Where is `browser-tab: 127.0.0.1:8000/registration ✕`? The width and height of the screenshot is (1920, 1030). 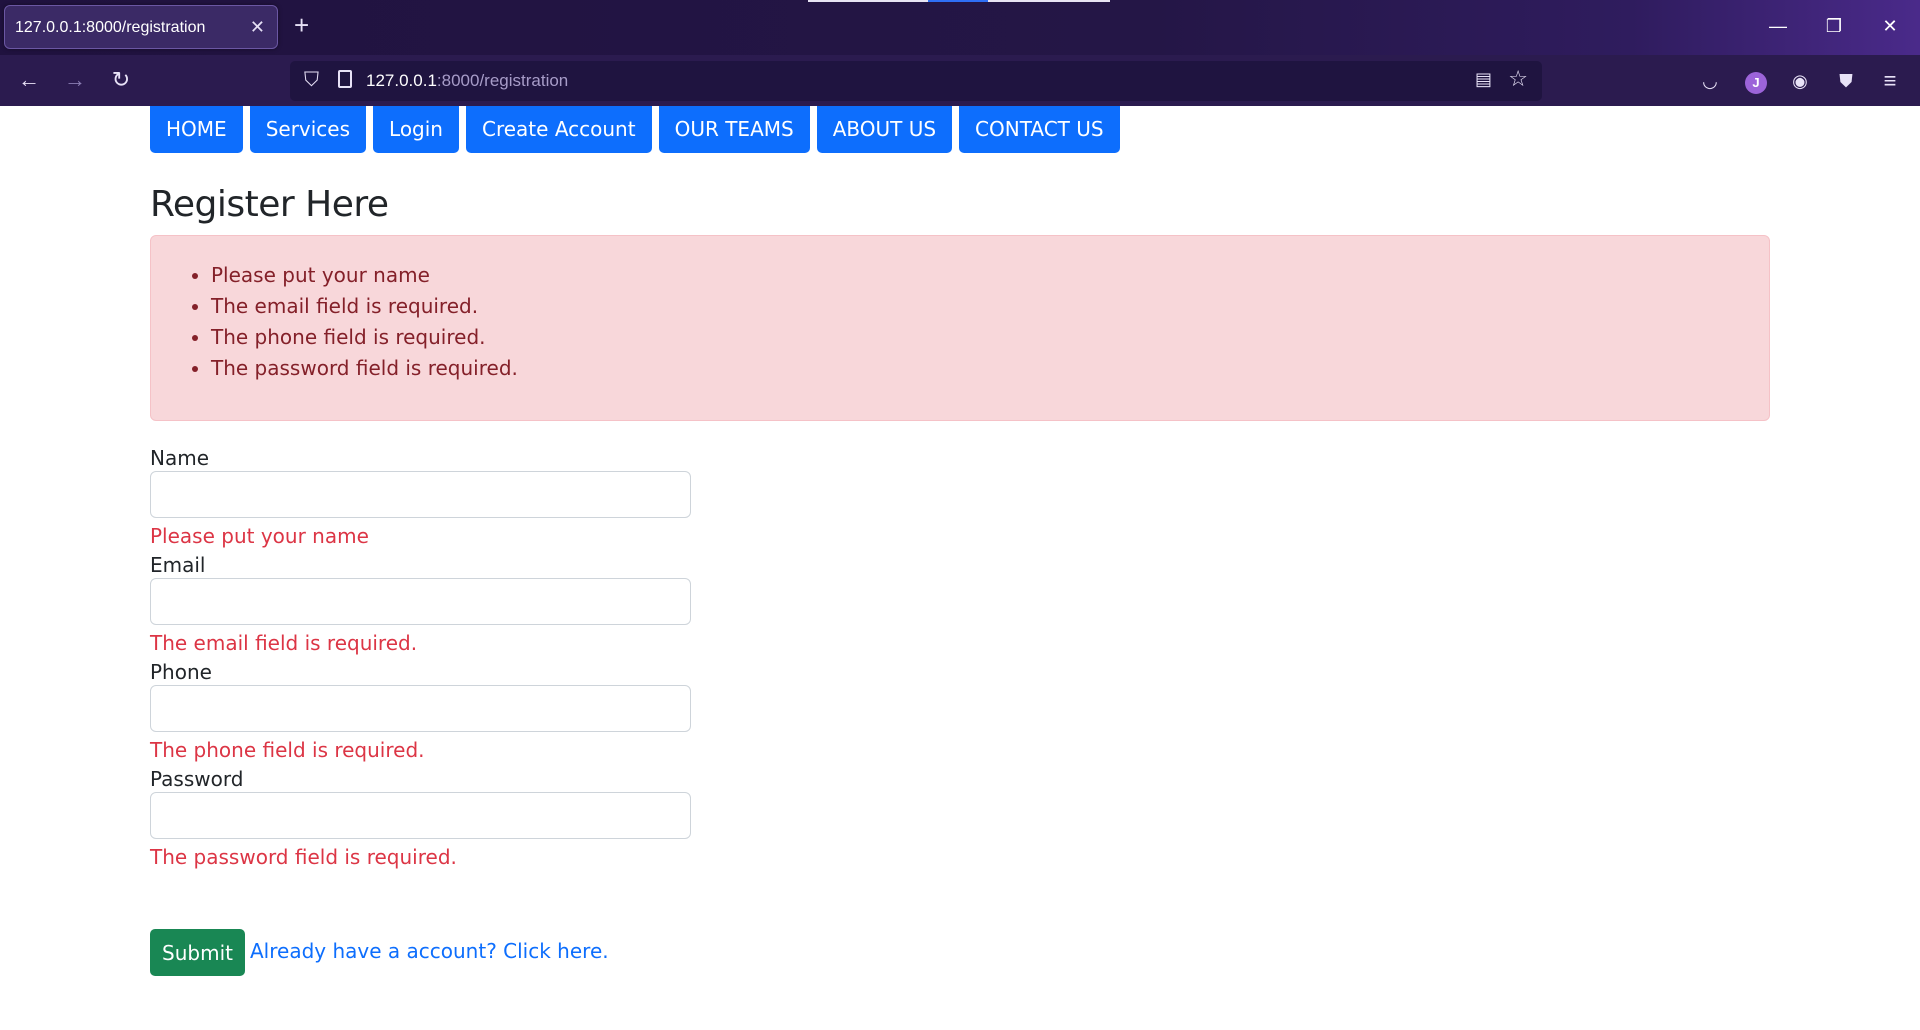
browser-tab: 127.0.0.1:8000/registration ✕ is located at coordinates (141, 27).